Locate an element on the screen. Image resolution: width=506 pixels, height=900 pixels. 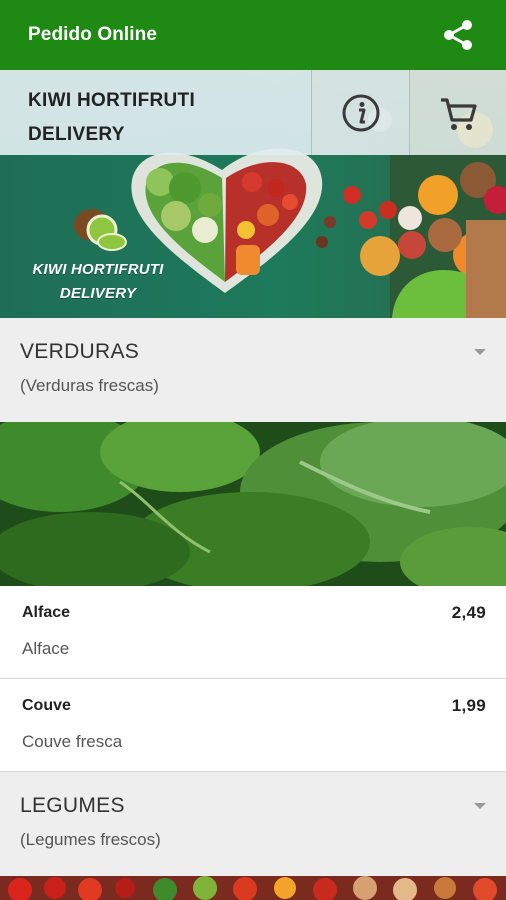
app-bar: Pedido Online is located at coordinates (253, 35).